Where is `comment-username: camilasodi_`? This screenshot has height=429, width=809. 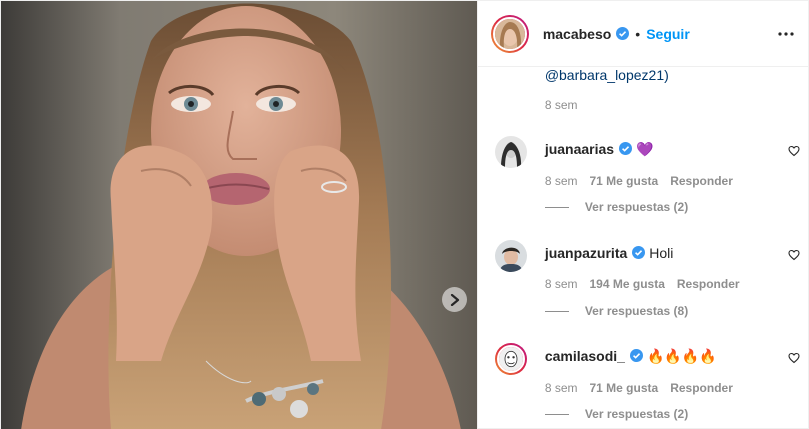
comment-username: camilasodi_ is located at coordinates (585, 356).